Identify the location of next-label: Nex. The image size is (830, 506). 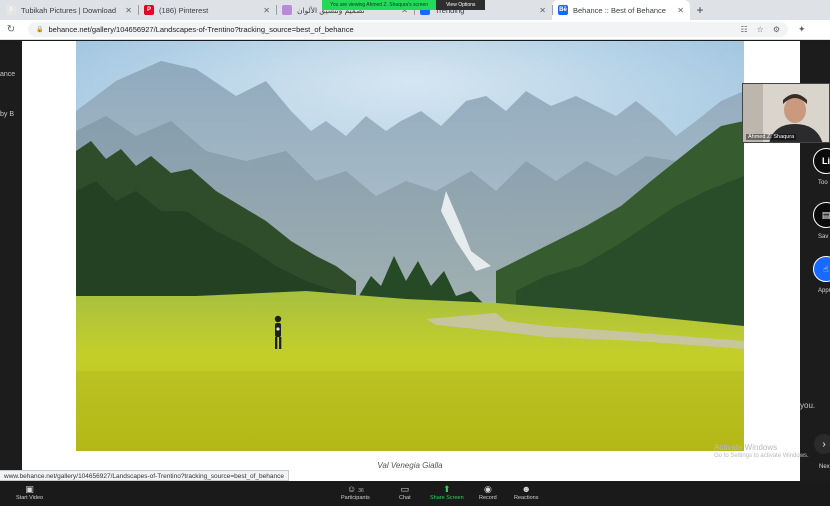
(824, 467).